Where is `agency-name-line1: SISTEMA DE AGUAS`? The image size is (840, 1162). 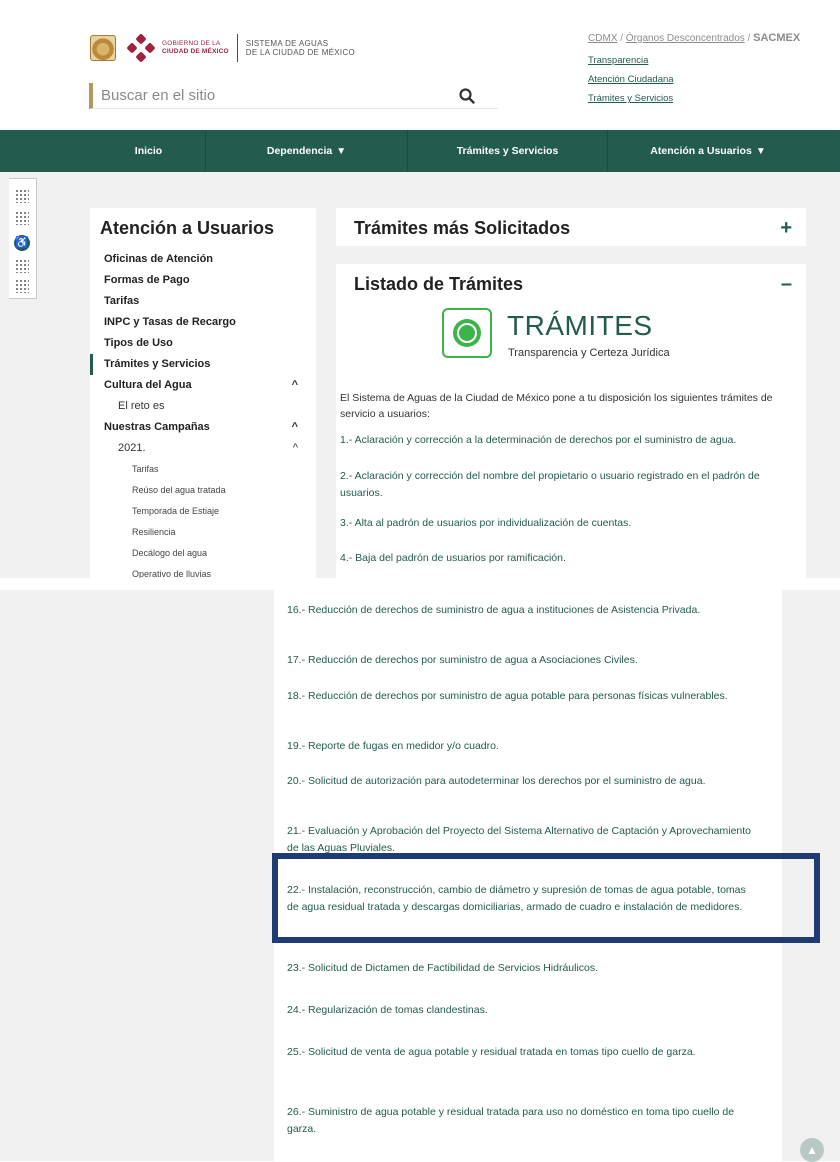 agency-name-line1: SISTEMA DE AGUAS is located at coordinates (287, 43).